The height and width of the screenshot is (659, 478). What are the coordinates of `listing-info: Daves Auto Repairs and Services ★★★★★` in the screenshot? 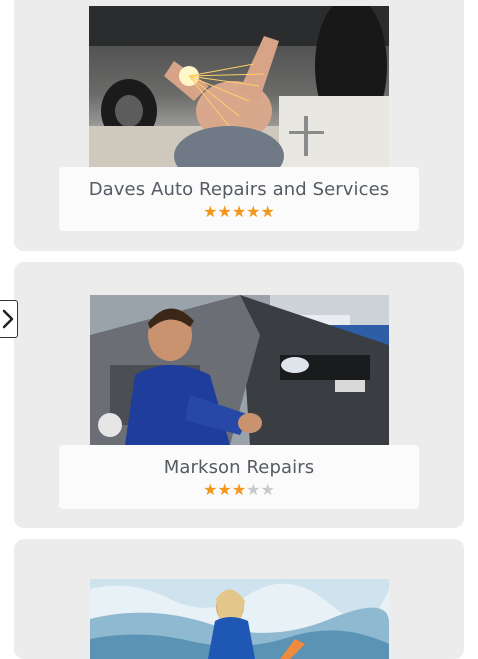 It's located at (239, 199).